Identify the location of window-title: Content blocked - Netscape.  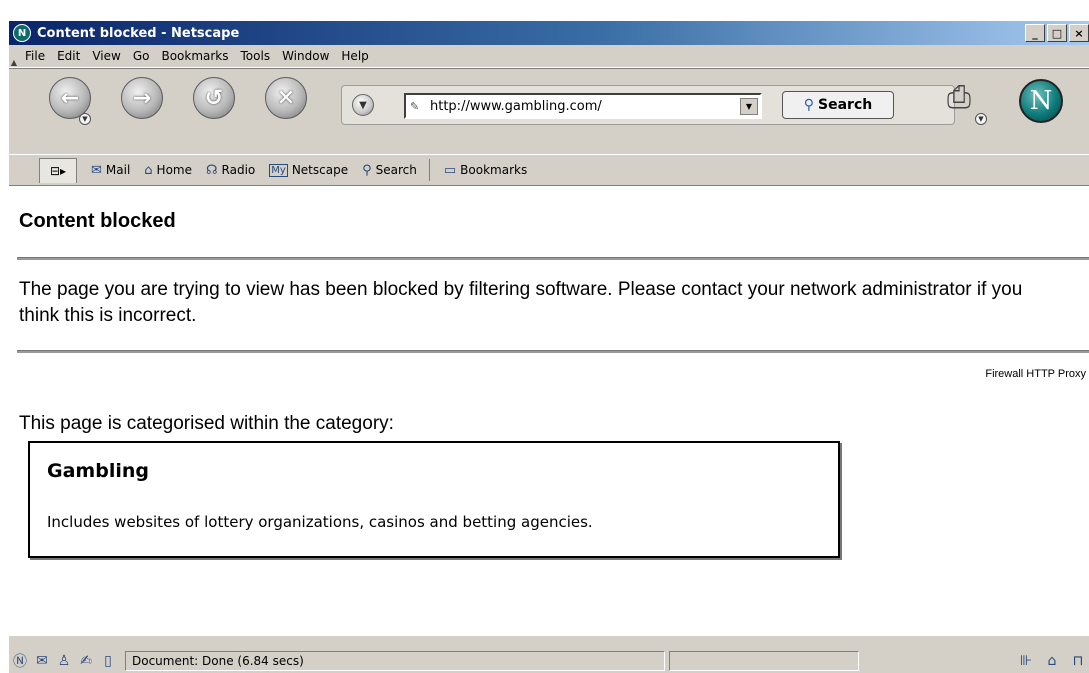
(138, 33).